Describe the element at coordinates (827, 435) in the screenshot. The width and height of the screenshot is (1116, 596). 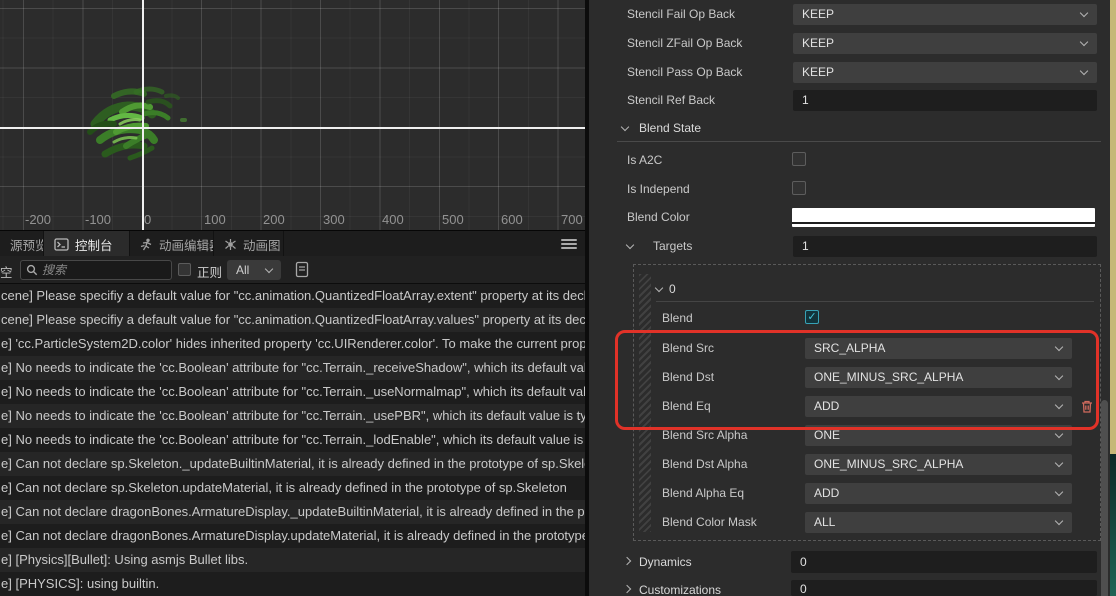
I see `select-value: ONE` at that location.